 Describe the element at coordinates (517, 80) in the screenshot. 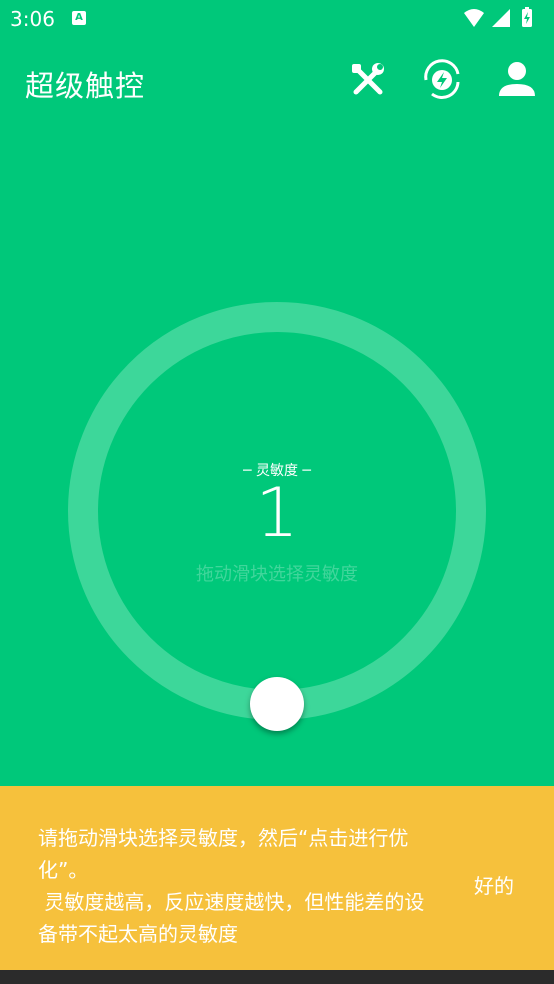

I see `account-icon` at that location.